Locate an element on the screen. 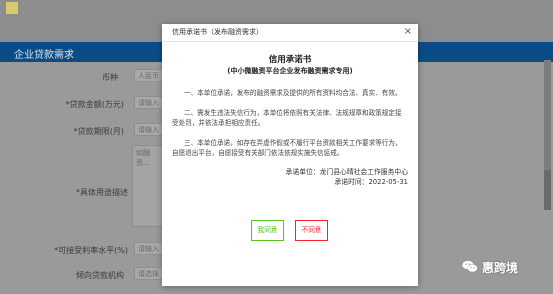 The image size is (553, 294). loan-term-input: 请输入 is located at coordinates (149, 129).